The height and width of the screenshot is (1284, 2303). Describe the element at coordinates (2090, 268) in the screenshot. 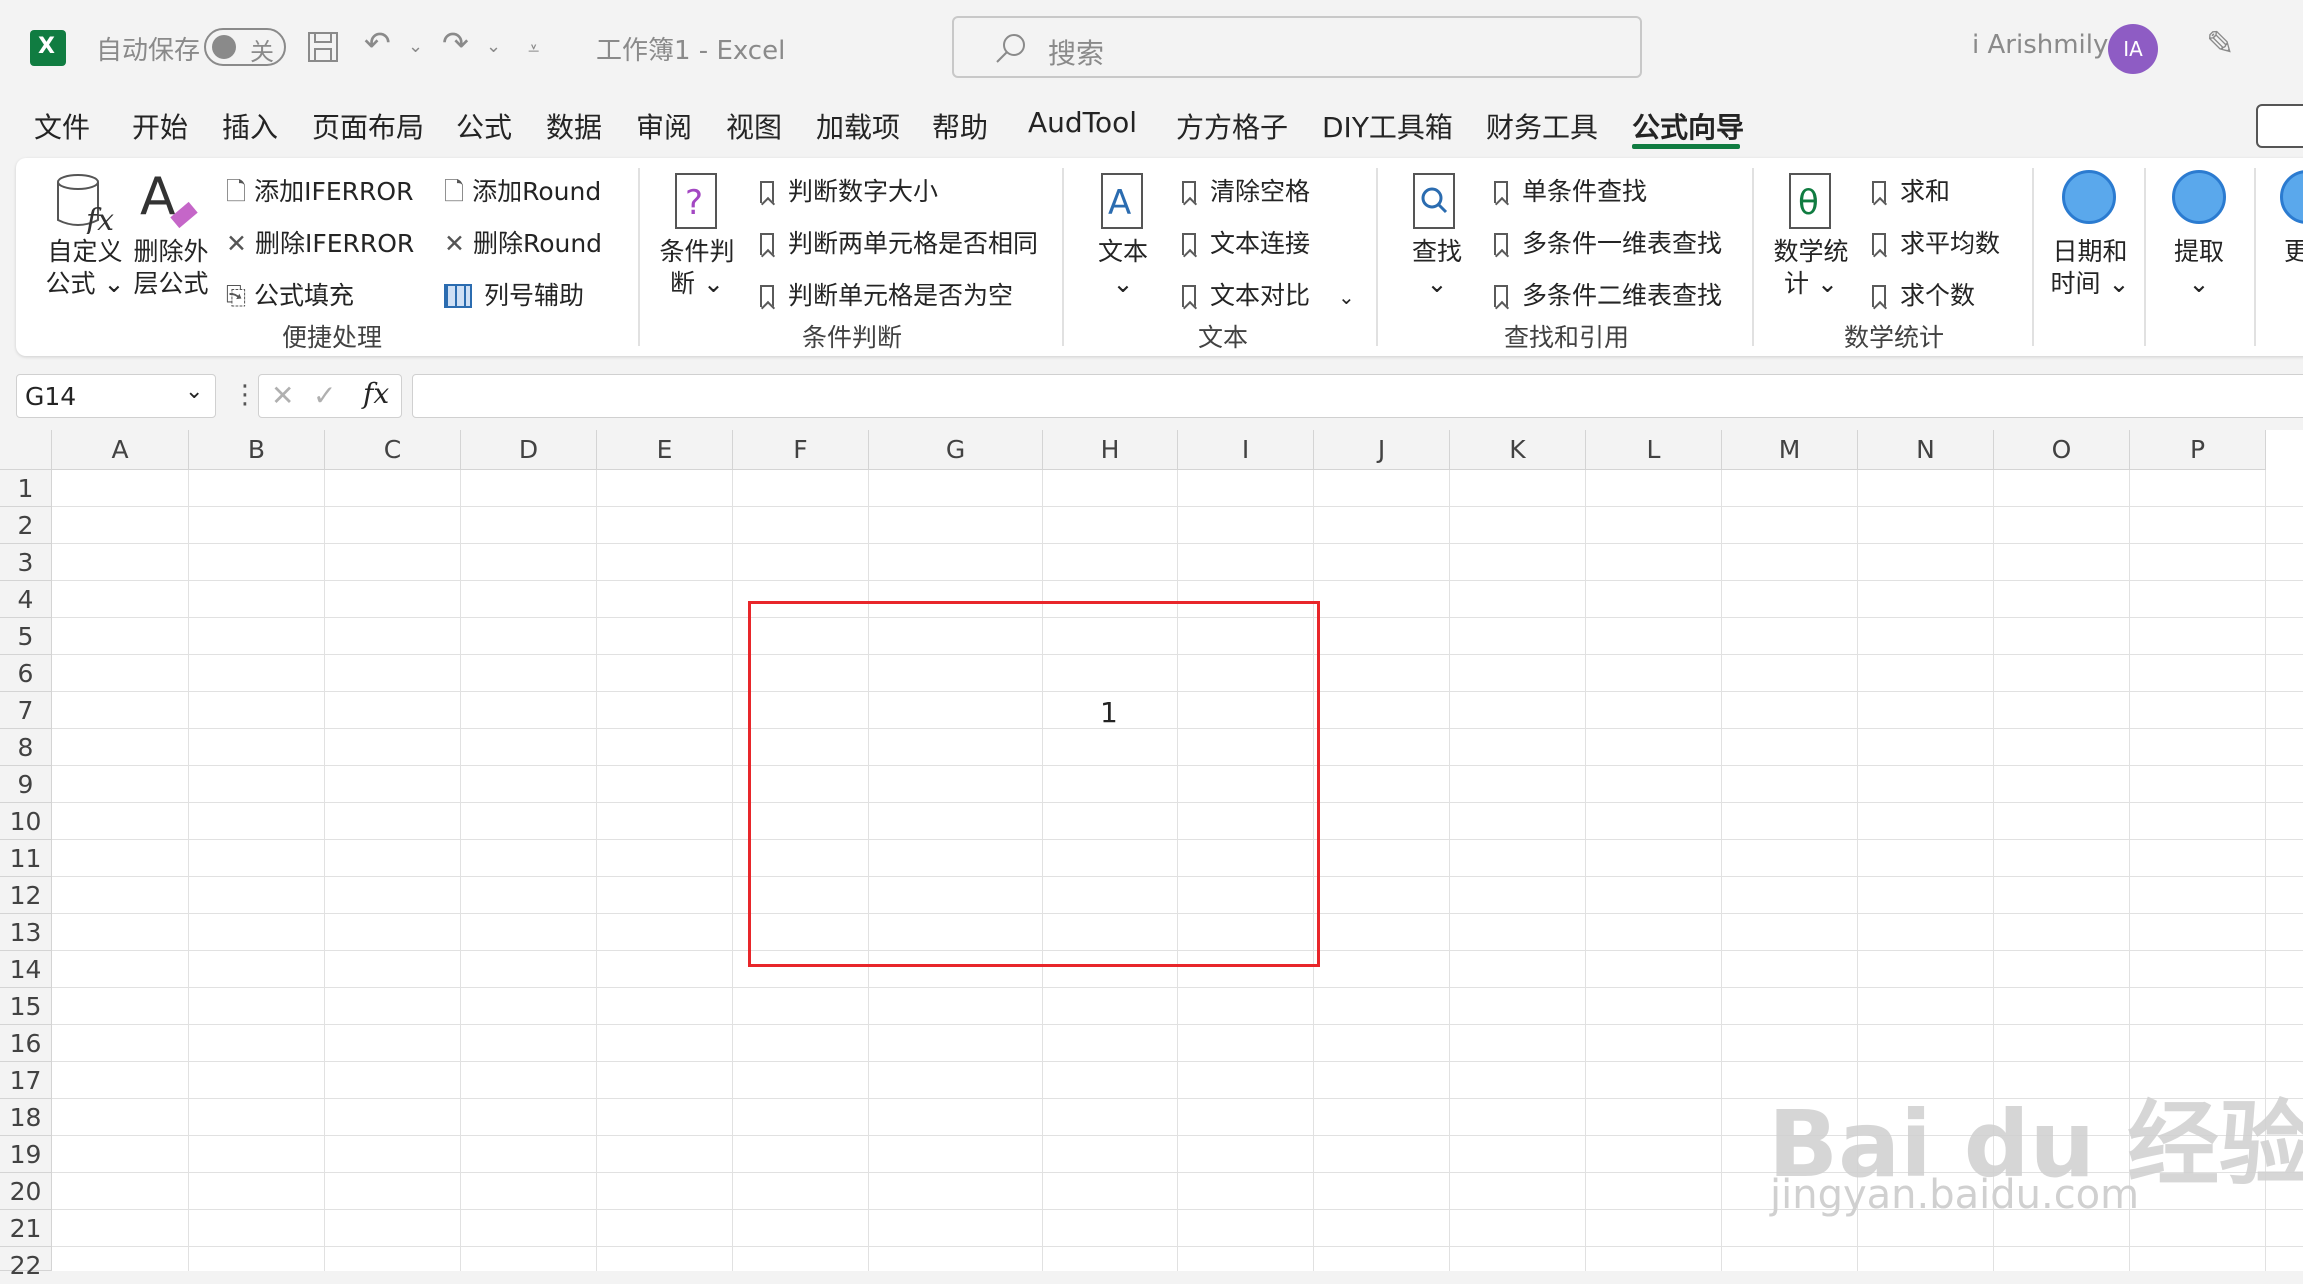

I see `datetime-button: 日期和 时间 ⌄` at that location.